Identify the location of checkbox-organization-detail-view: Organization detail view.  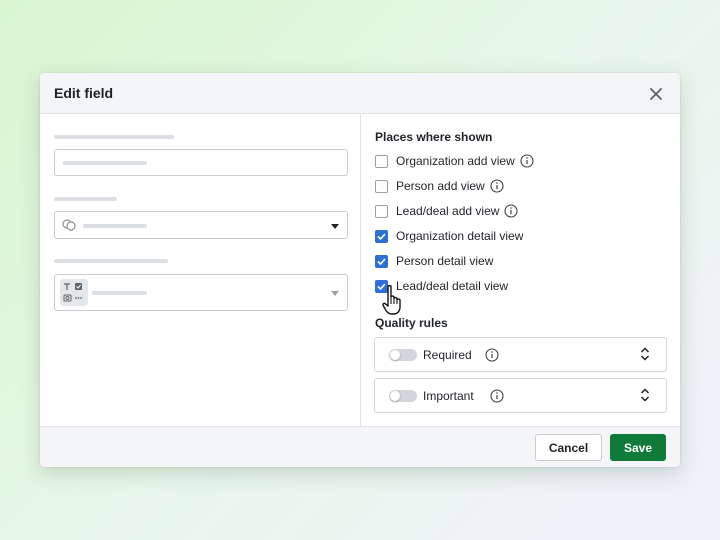
(449, 236).